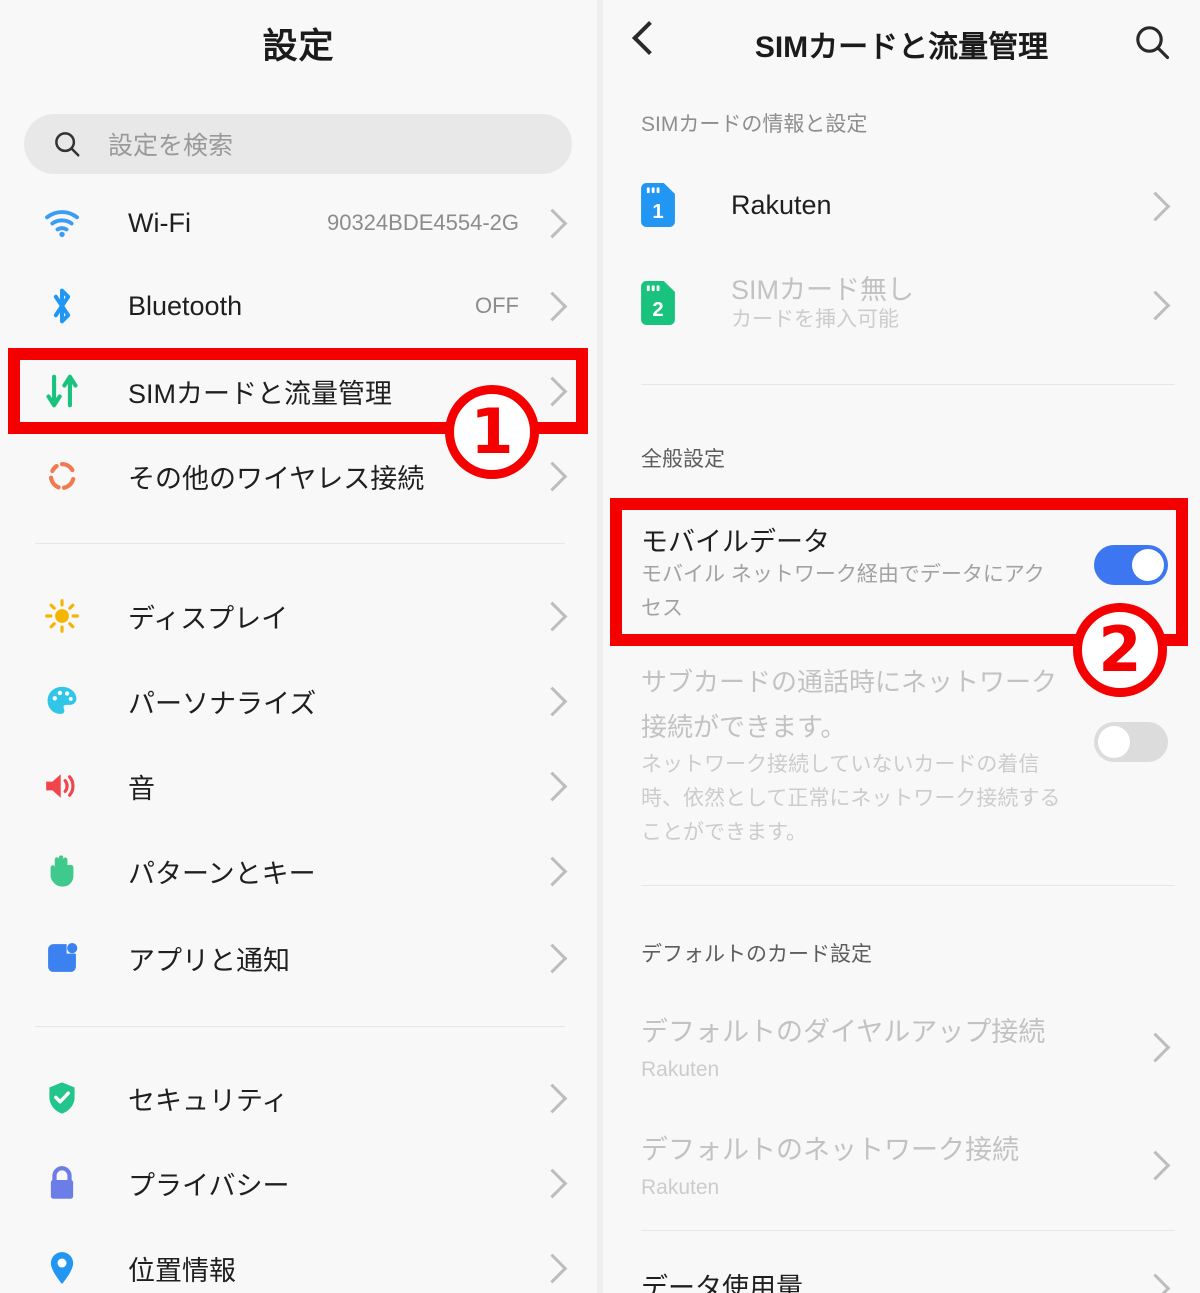  I want to click on sidebar-item-personalize: パーソナライズ, so click(298, 701).